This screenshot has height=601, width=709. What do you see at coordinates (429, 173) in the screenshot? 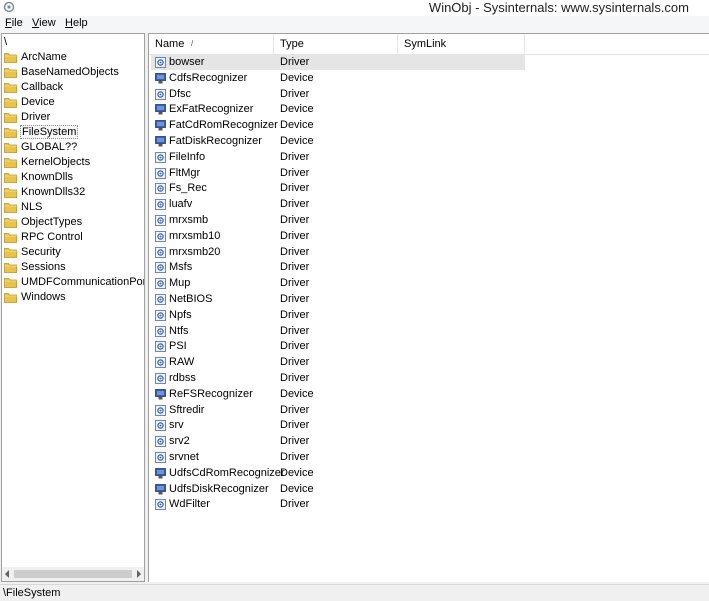
I see `list-row: FltMgr Driver` at bounding box center [429, 173].